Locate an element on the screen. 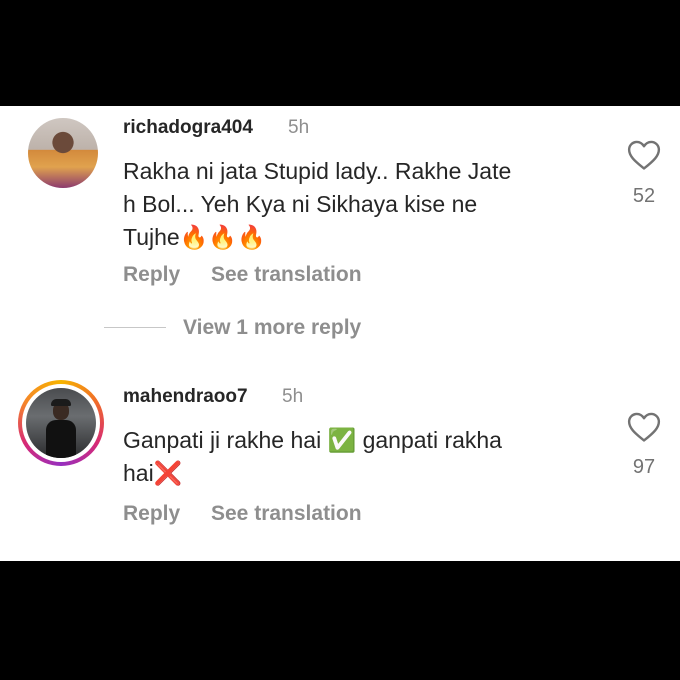  avatar-story-ring is located at coordinates (61, 423).